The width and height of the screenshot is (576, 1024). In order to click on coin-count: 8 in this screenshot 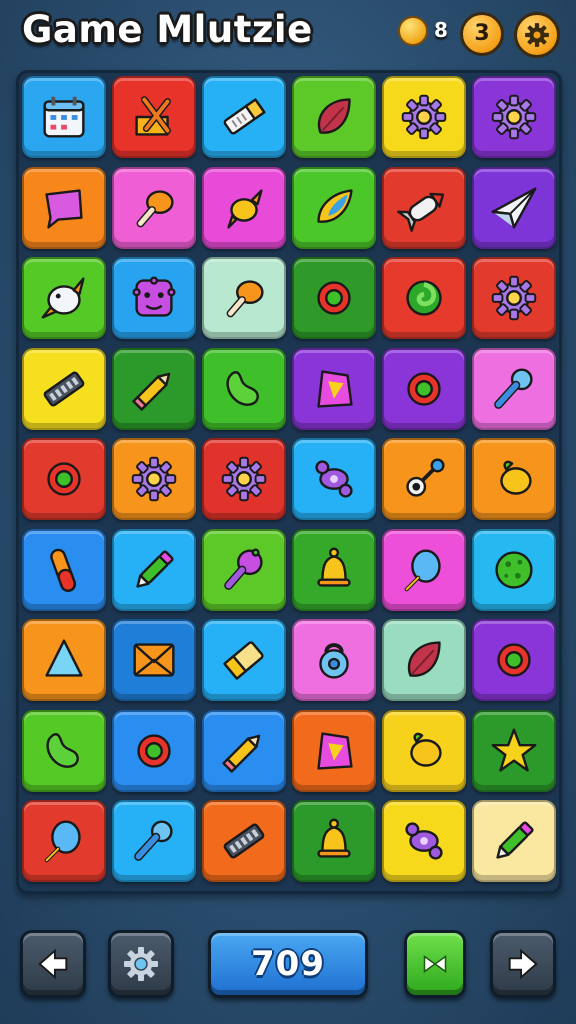, I will do `click(441, 30)`.